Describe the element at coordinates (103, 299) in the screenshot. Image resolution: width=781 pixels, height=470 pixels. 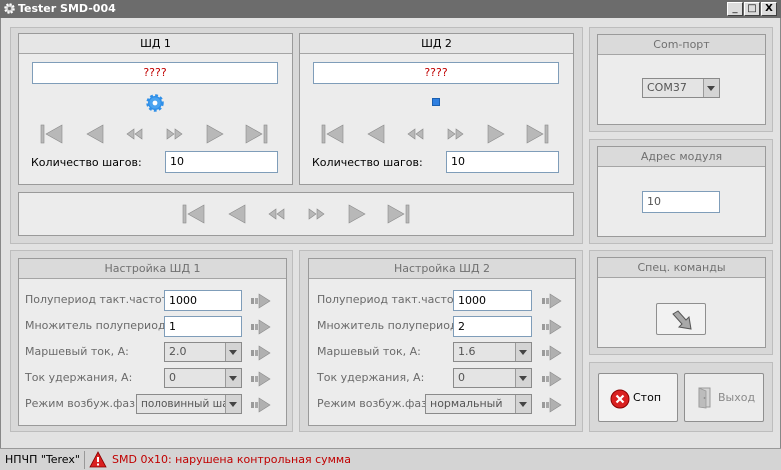
I see `s1-half-period-label: Полупериод такт.частоты:` at that location.